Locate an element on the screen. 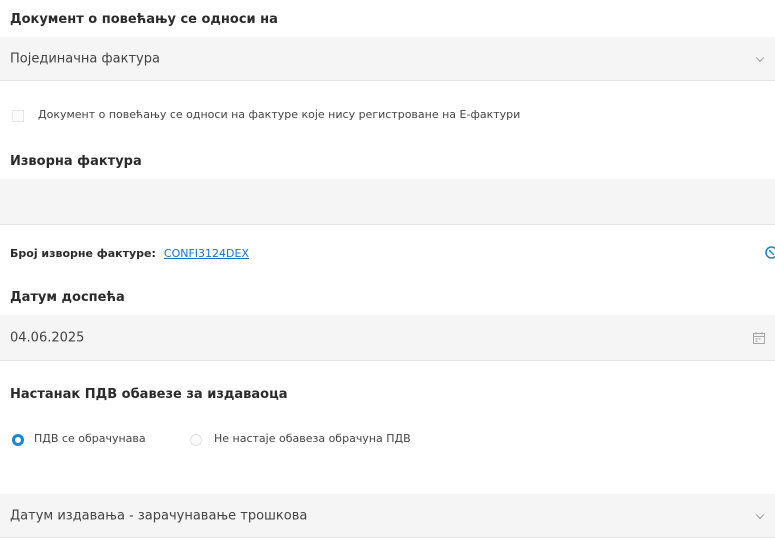 The width and height of the screenshot is (775, 538). no-vat-obligation-label: Не настаје обавеза обрачуна ПДВ is located at coordinates (312, 438).